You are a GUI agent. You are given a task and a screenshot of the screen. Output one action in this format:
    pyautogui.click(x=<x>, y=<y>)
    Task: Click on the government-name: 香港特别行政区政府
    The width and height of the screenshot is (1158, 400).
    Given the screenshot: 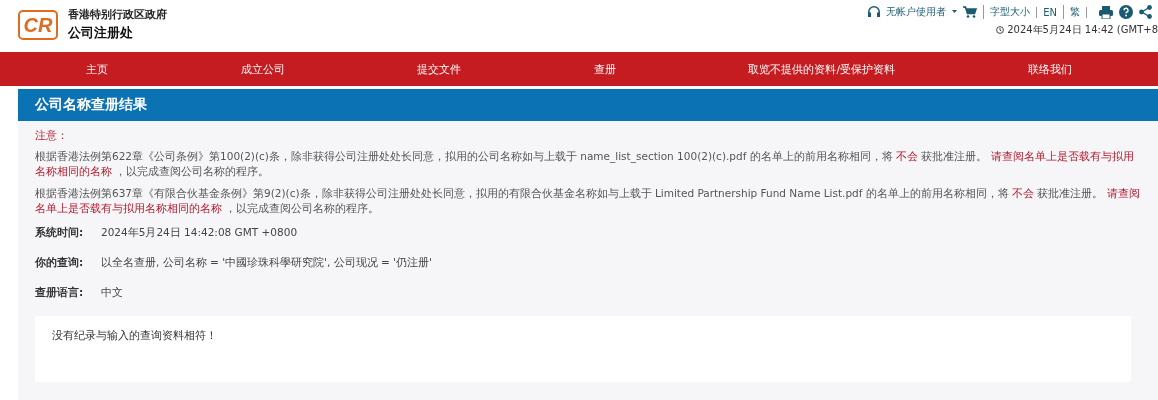 What is the action you would take?
    pyautogui.click(x=117, y=15)
    